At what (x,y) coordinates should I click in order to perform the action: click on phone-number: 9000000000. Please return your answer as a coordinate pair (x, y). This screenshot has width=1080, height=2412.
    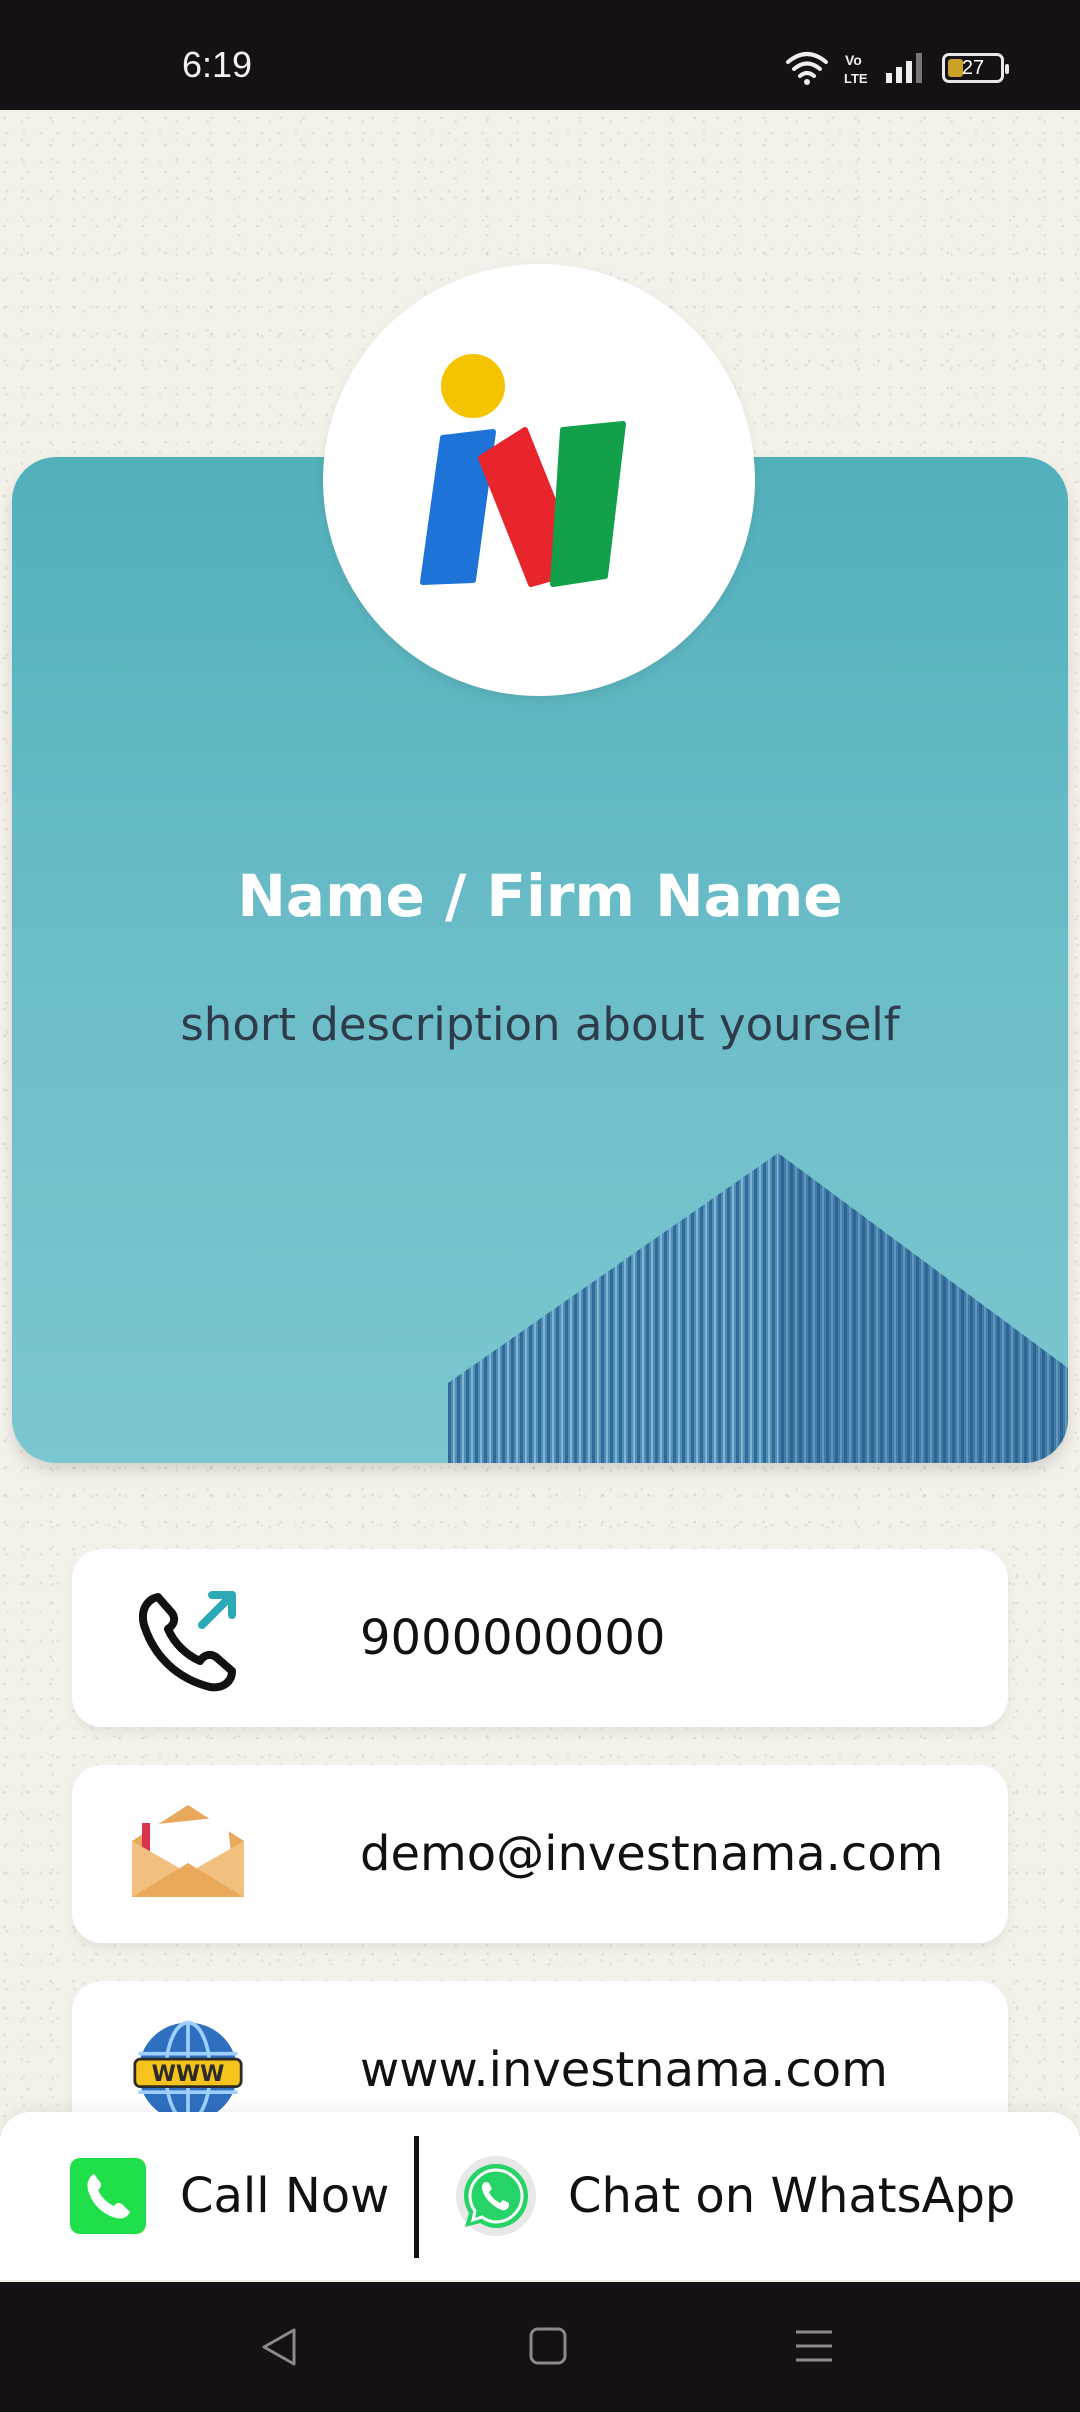
    Looking at the image, I should click on (513, 1638).